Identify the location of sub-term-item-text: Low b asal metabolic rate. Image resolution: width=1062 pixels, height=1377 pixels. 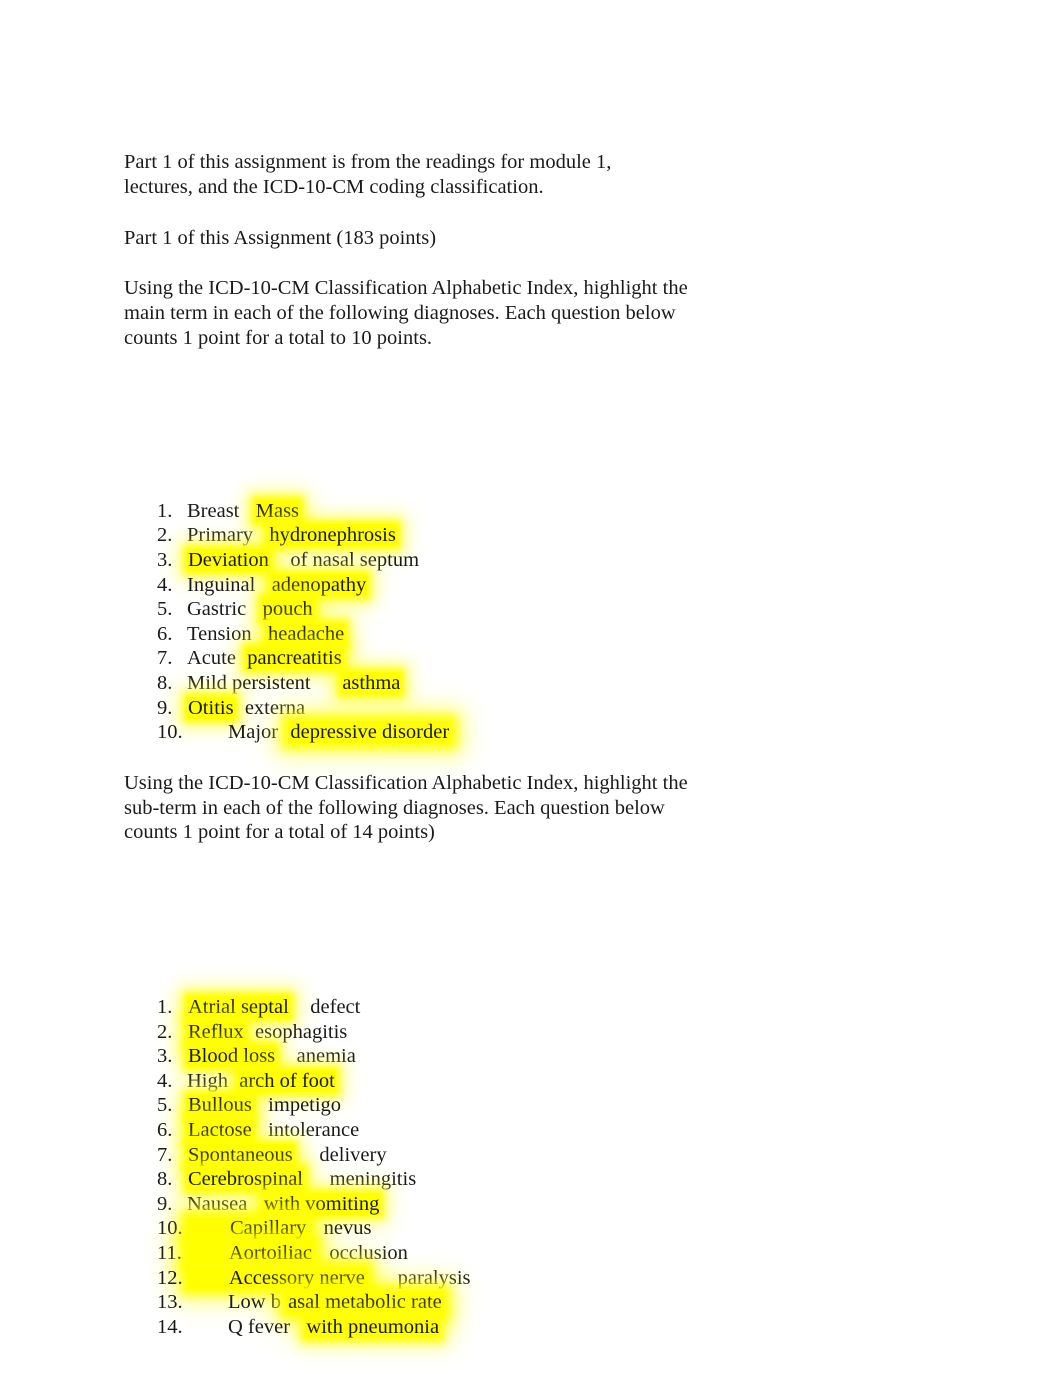
(315, 1302).